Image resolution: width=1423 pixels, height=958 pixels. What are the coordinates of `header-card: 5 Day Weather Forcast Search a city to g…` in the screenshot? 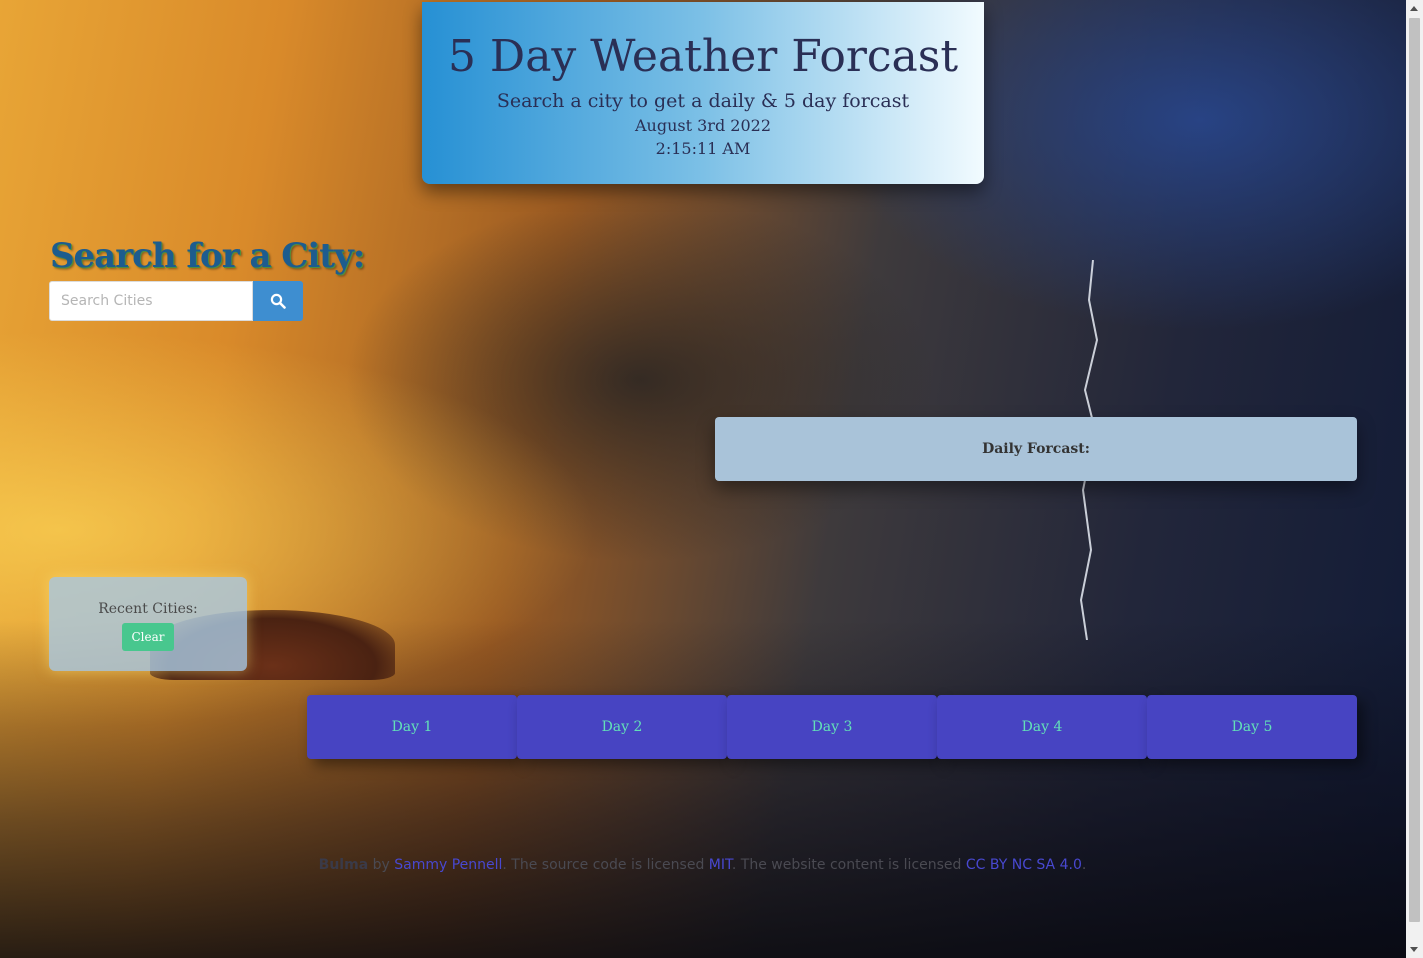 It's located at (703, 93).